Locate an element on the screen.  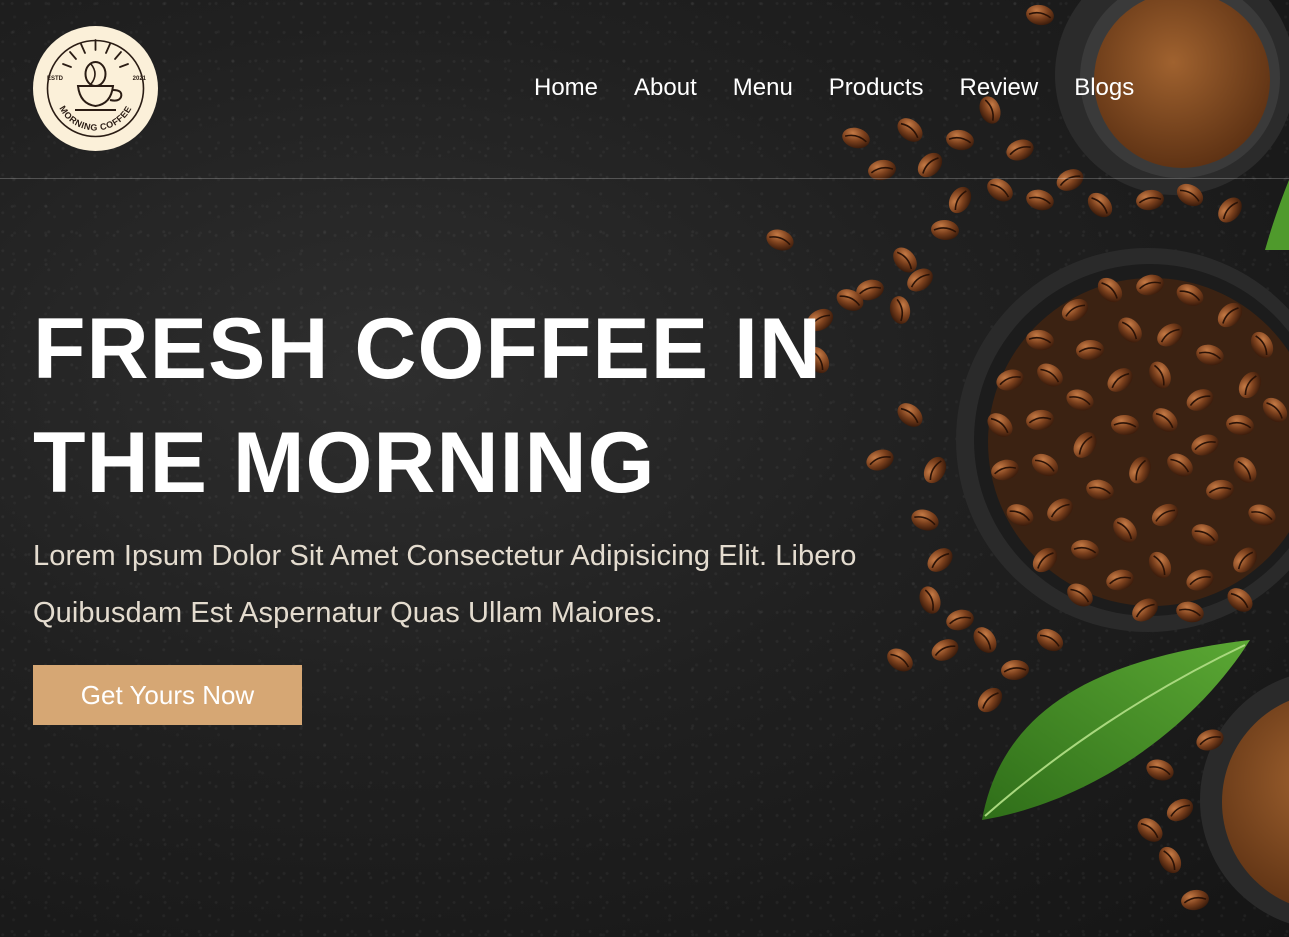
hero-title-line-1: FRESH COFFEE IN is located at coordinates (428, 349).